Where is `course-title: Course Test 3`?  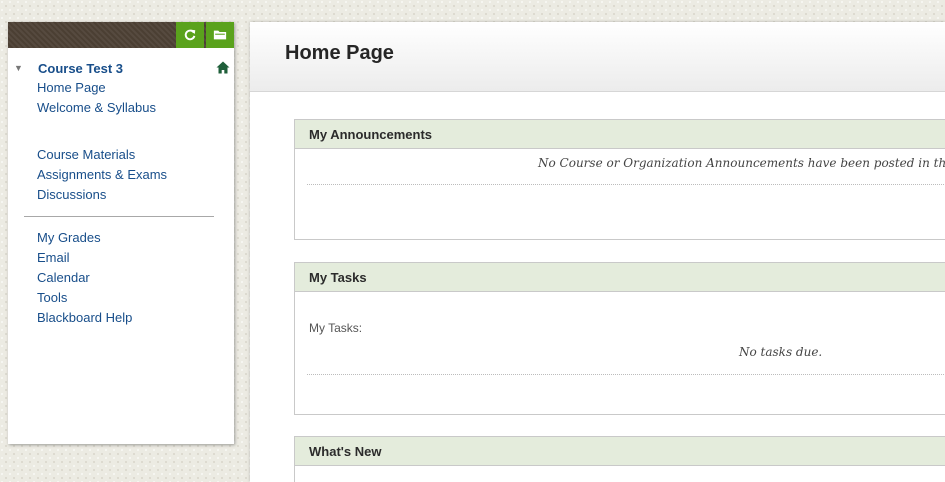 course-title: Course Test 3 is located at coordinates (80, 68).